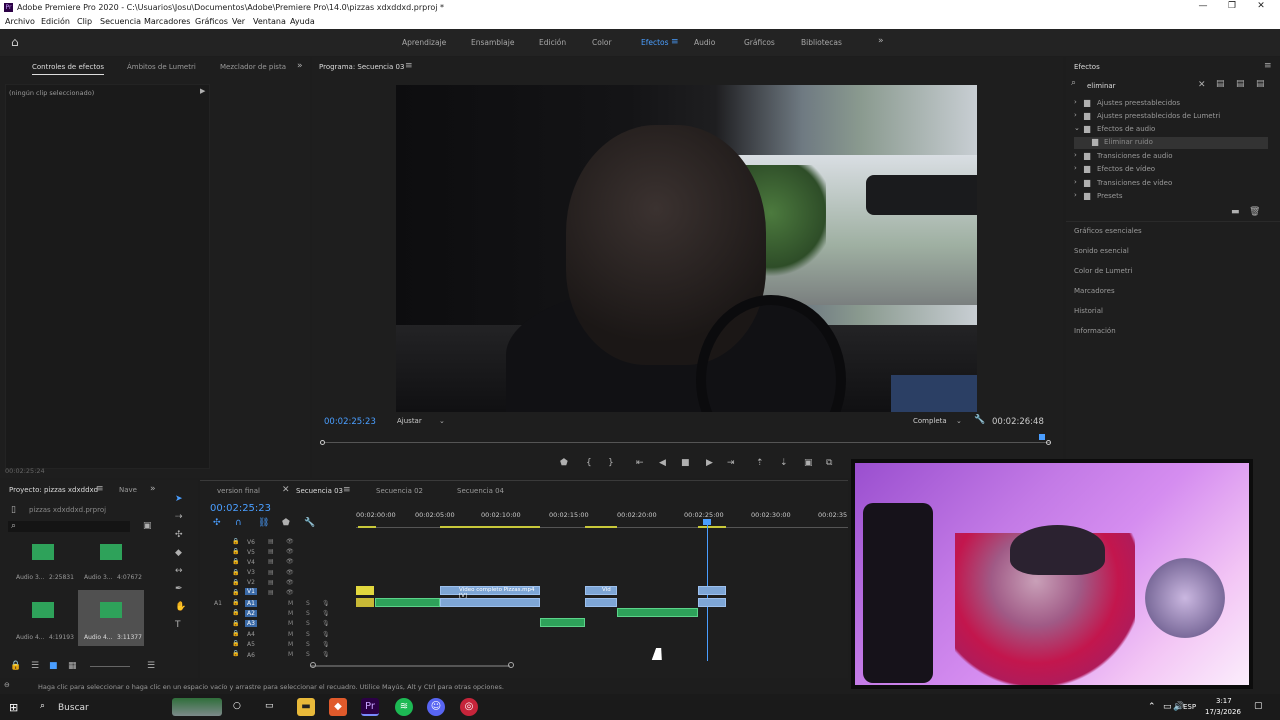 This screenshot has height=720, width=1280. Describe the element at coordinates (589, 463) in the screenshot. I see `mark-in-icon: {` at that location.